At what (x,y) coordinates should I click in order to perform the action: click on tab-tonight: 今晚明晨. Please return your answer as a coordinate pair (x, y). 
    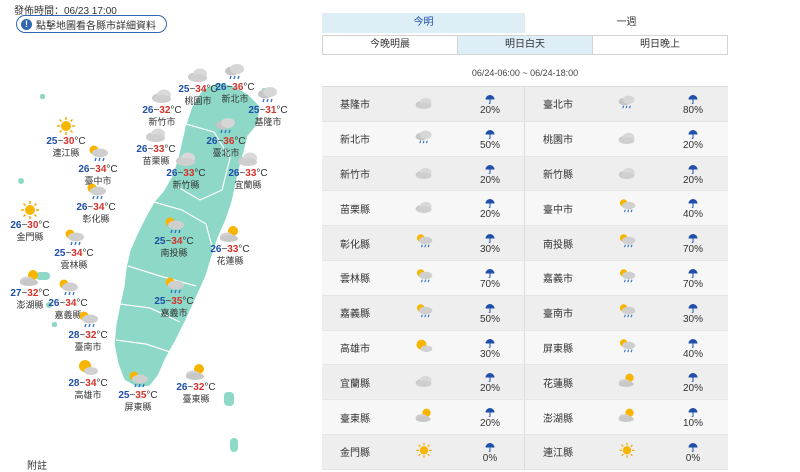
    Looking at the image, I should click on (390, 45).